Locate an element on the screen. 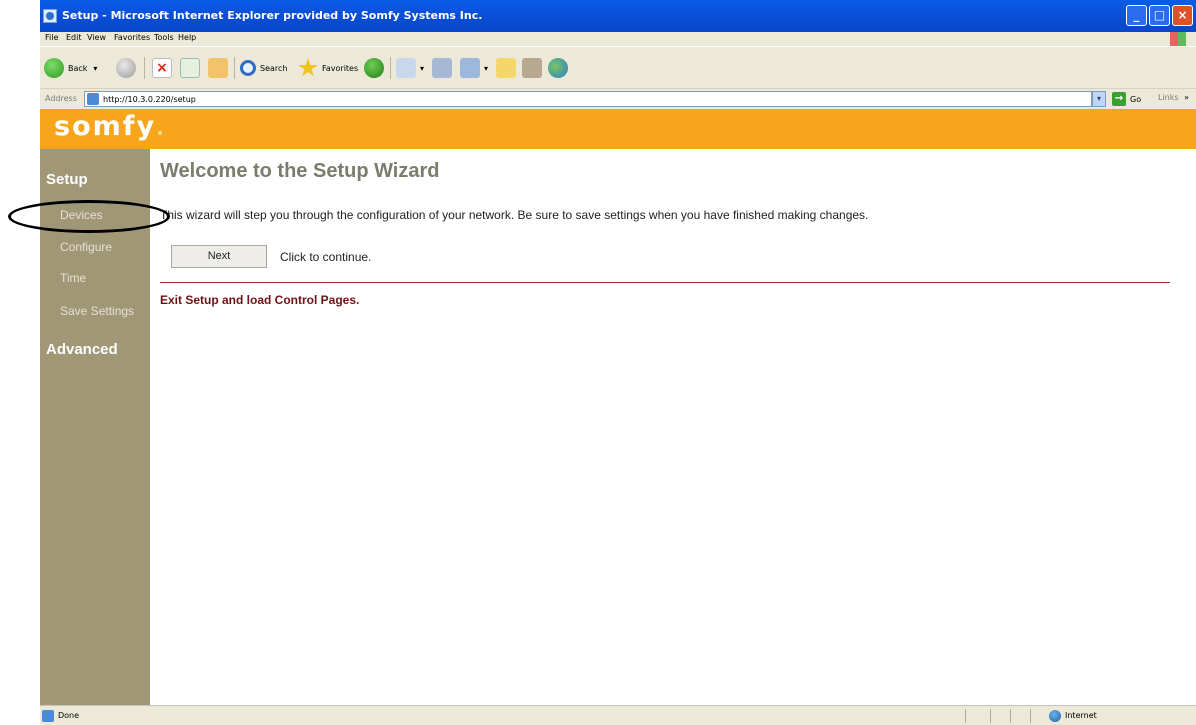 The width and height of the screenshot is (1196, 725). printer-icon is located at coordinates (442, 68).